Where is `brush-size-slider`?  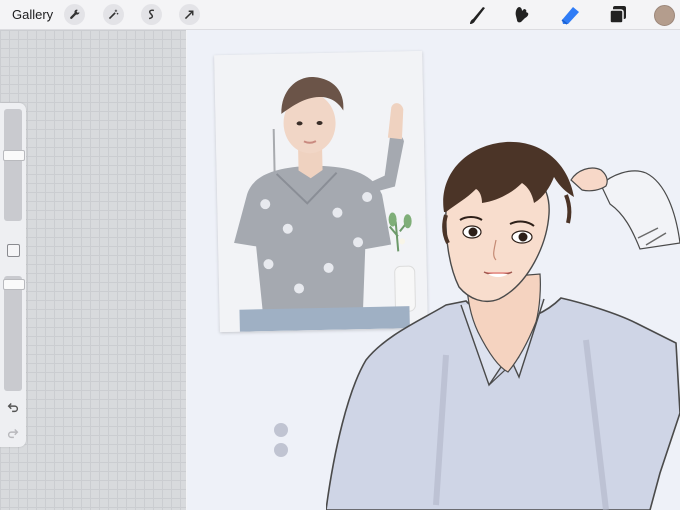
brush-size-slider is located at coordinates (14, 165).